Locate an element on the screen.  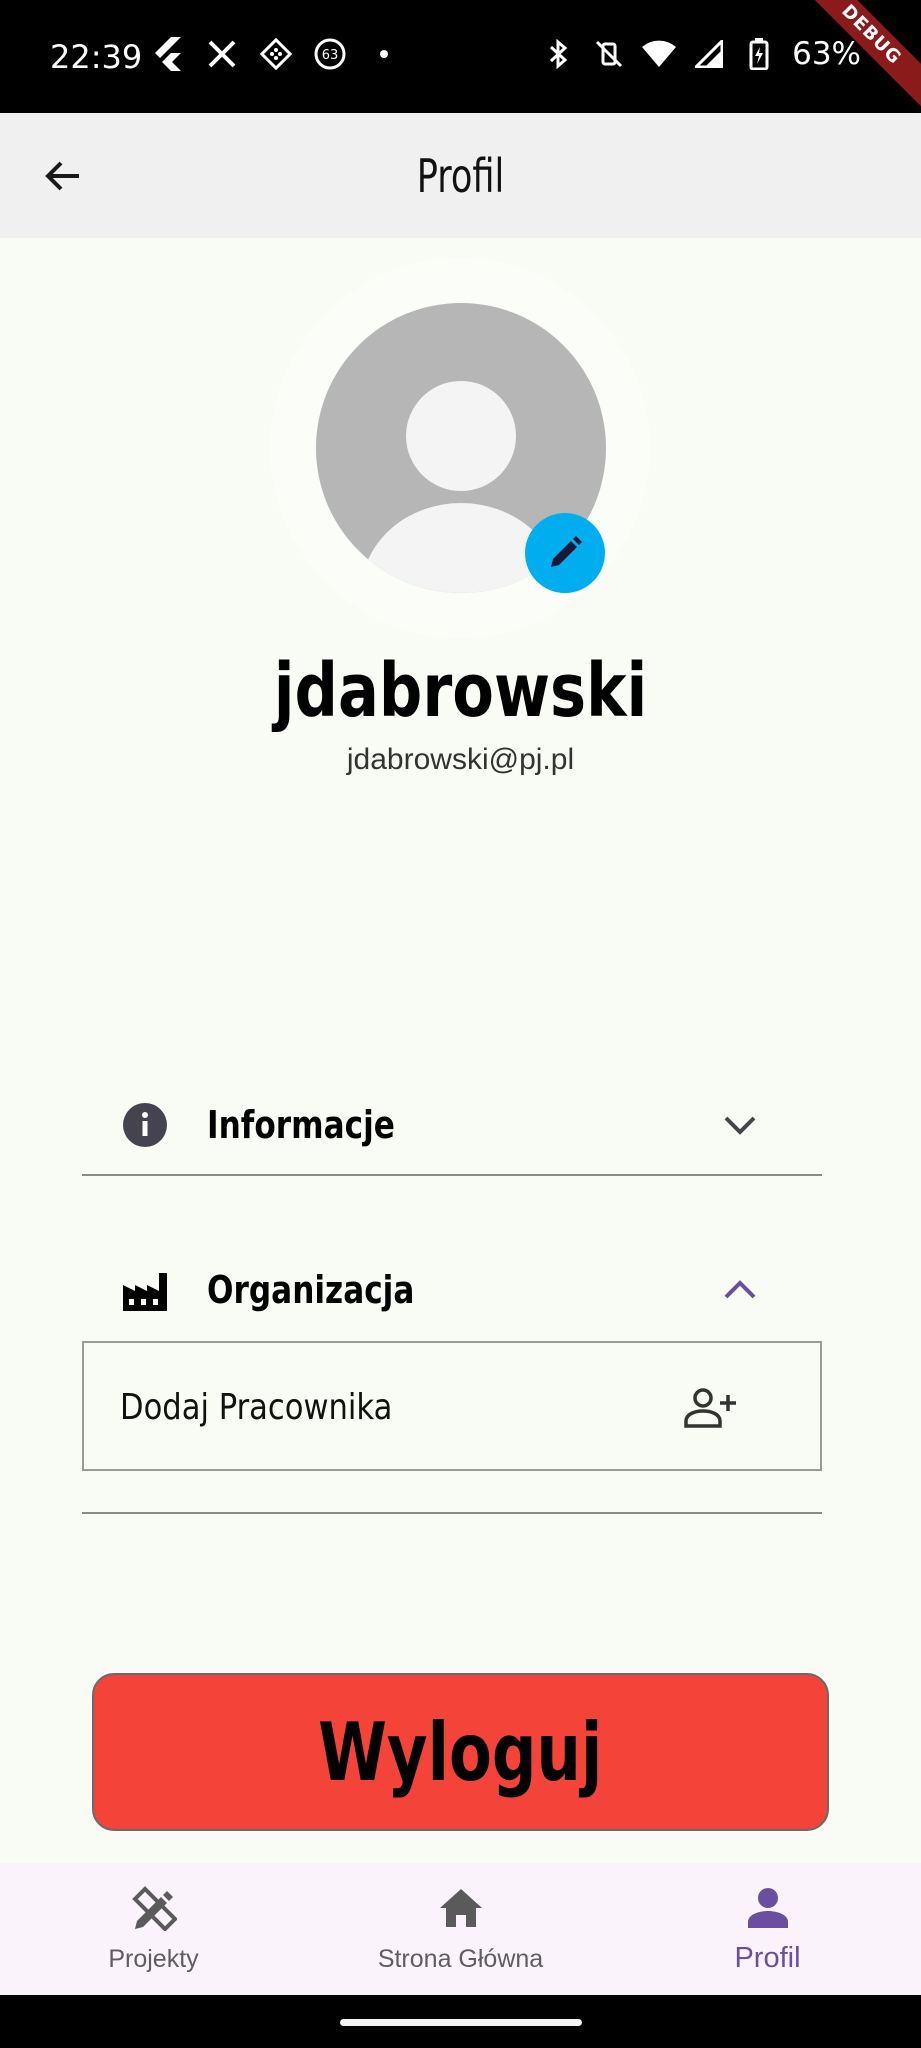
dot-icon is located at coordinates (384, 54).